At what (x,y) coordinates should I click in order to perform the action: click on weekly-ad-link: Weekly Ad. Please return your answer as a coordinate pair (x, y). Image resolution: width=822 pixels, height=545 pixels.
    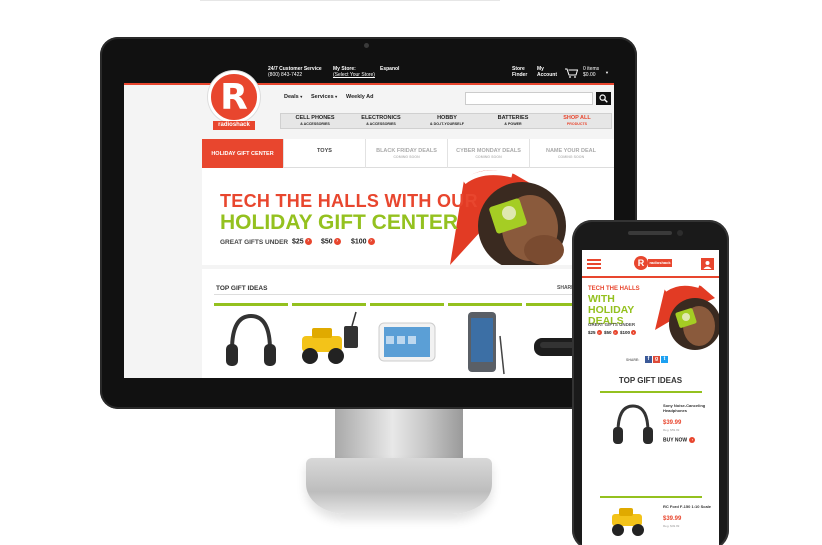
    Looking at the image, I should click on (360, 97).